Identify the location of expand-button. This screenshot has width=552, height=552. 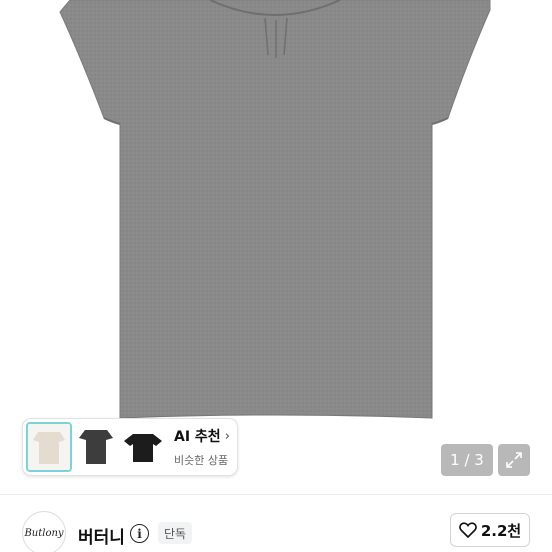
(514, 460).